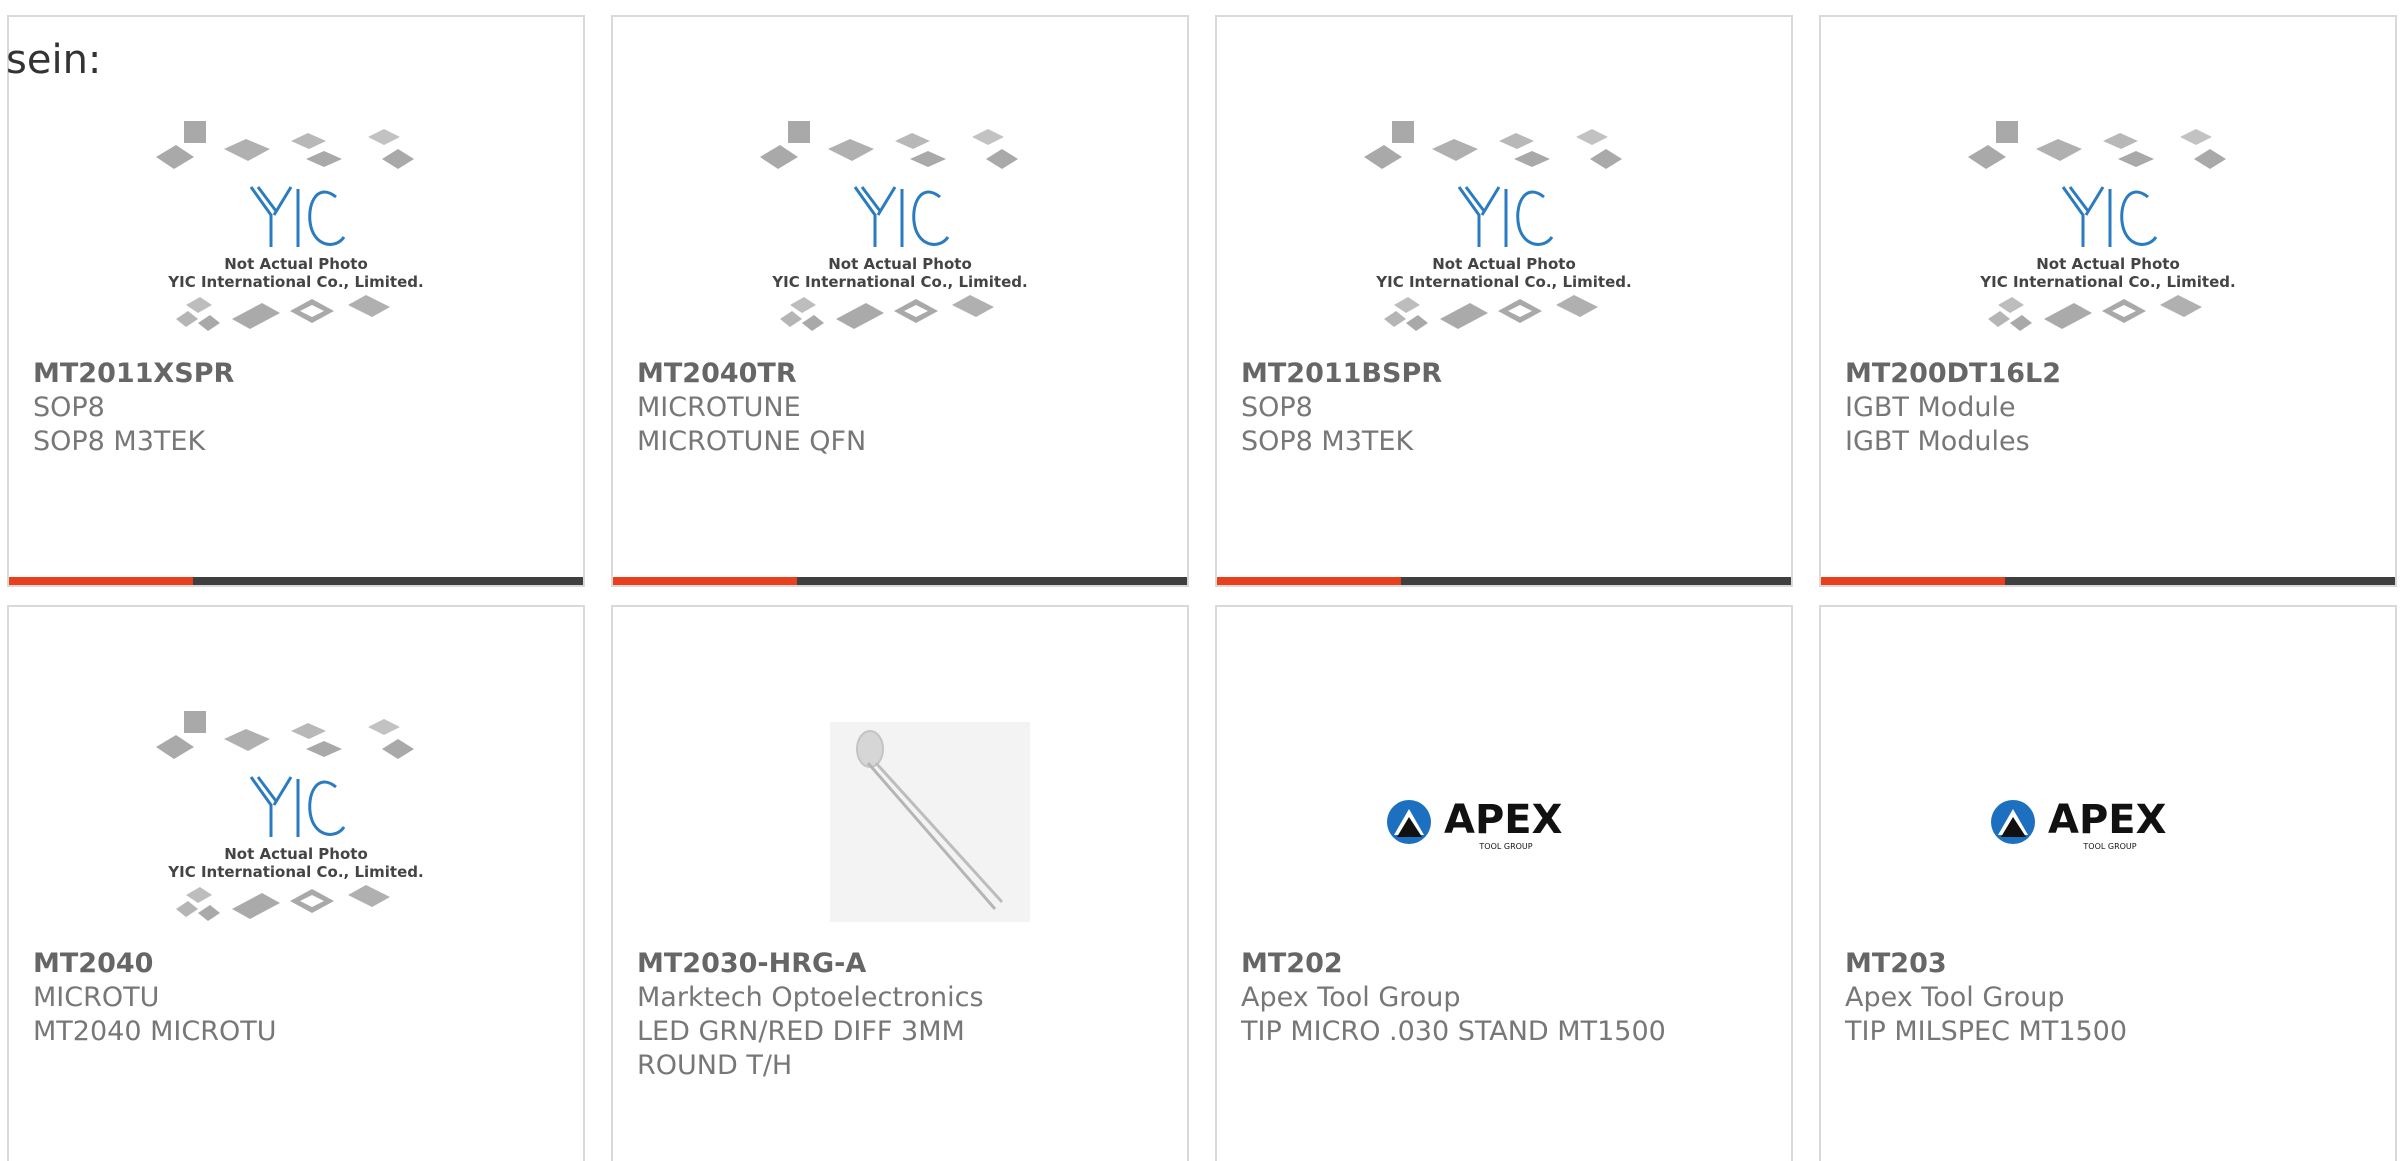  Describe the element at coordinates (930, 822) in the screenshot. I see `led-photo` at that location.